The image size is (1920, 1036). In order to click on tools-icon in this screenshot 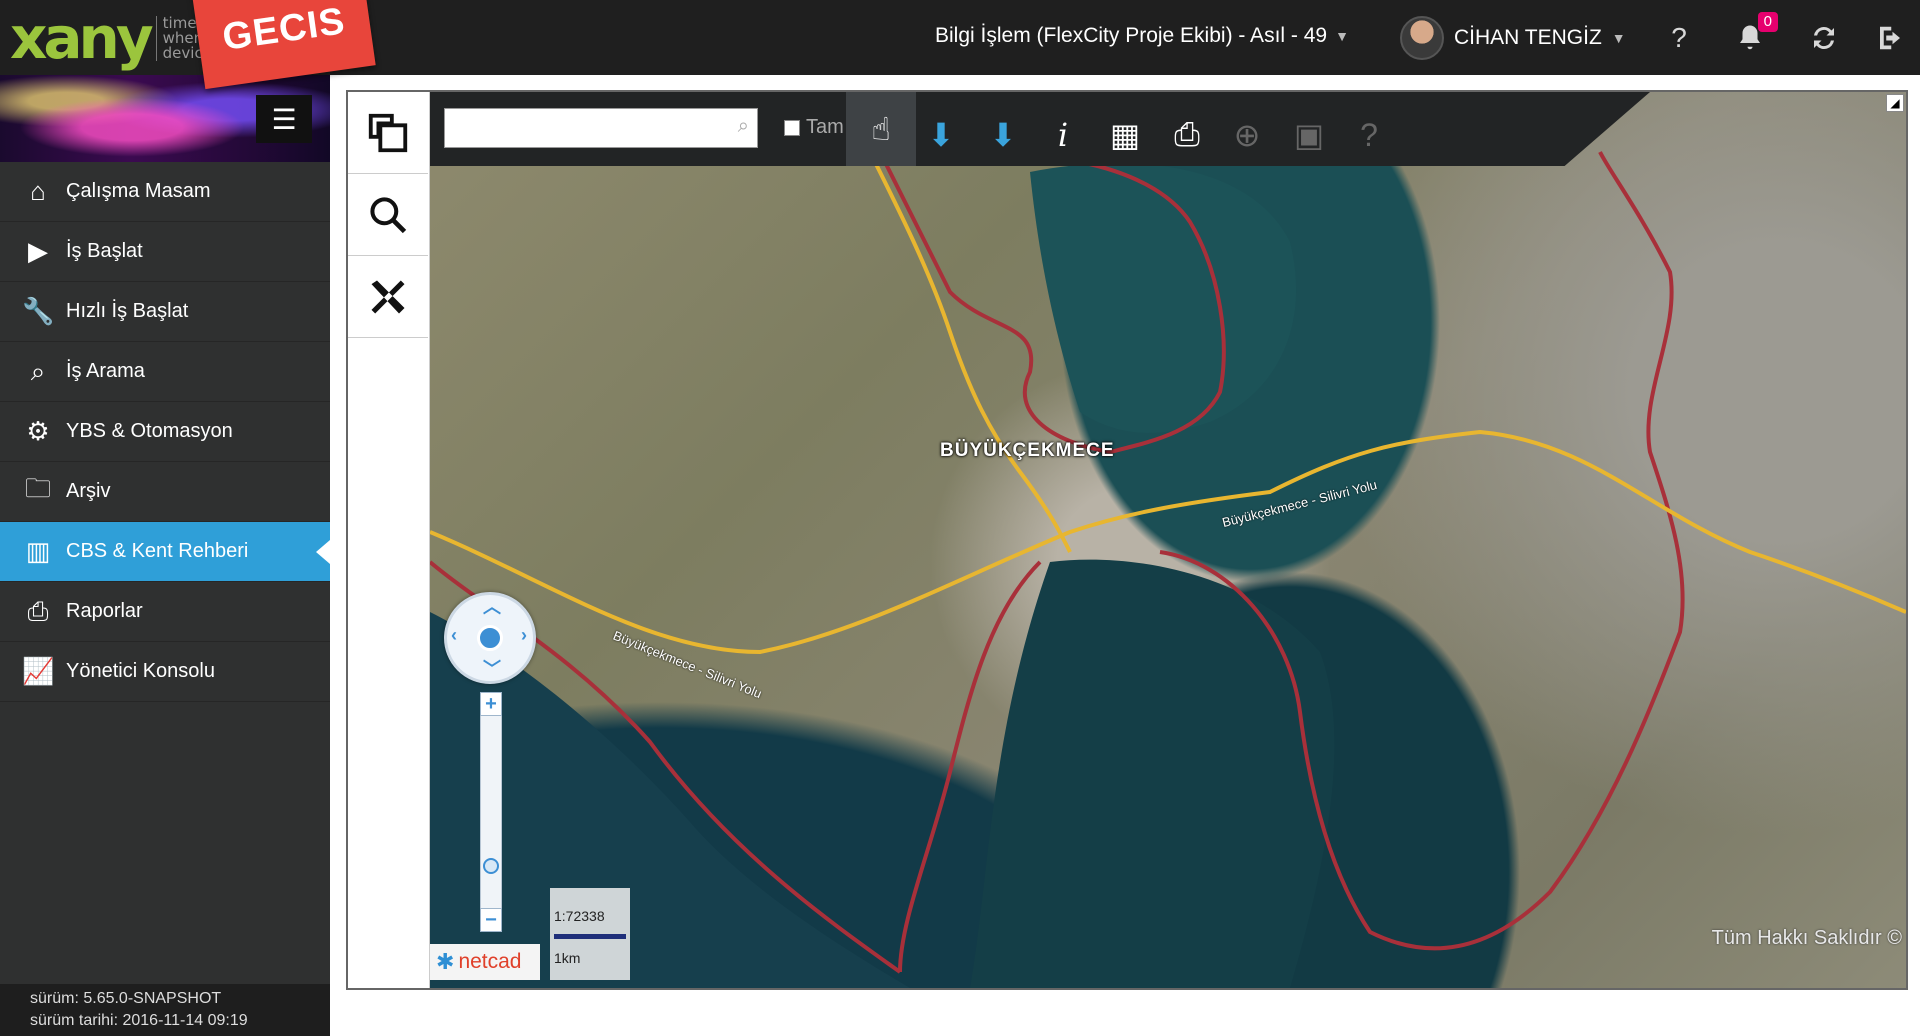, I will do `click(388, 297)`.